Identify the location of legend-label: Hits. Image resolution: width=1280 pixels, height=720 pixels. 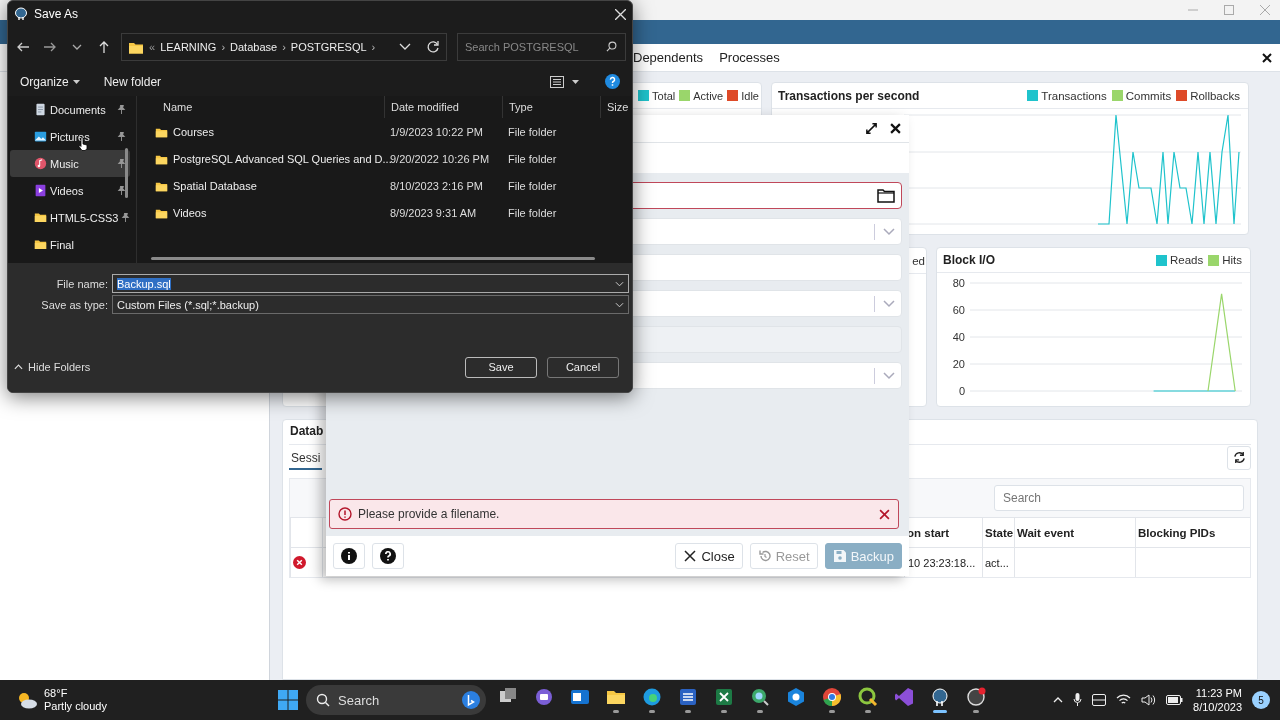
(1232, 260).